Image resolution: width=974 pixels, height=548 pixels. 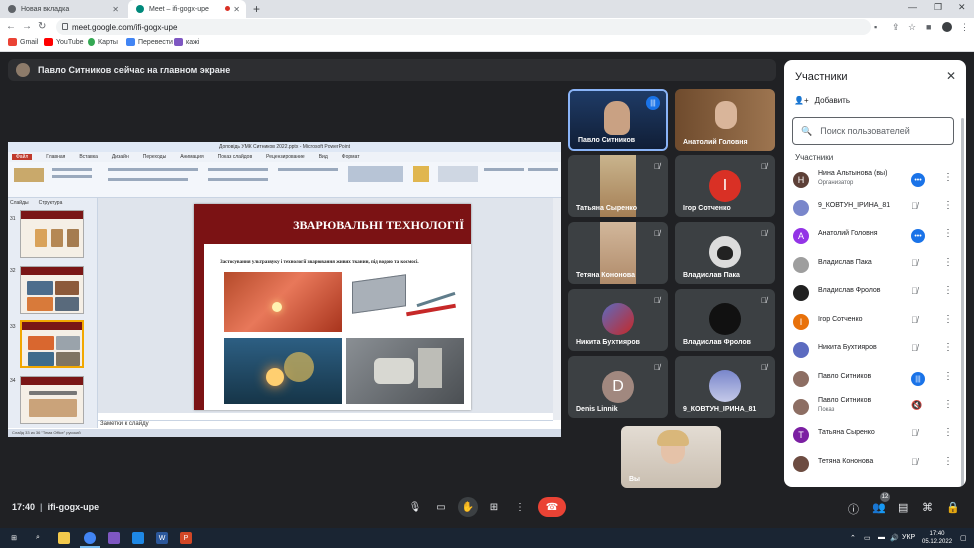 What do you see at coordinates (873, 131) in the screenshot?
I see `search-input: 🔍 Поиск пользователей` at bounding box center [873, 131].